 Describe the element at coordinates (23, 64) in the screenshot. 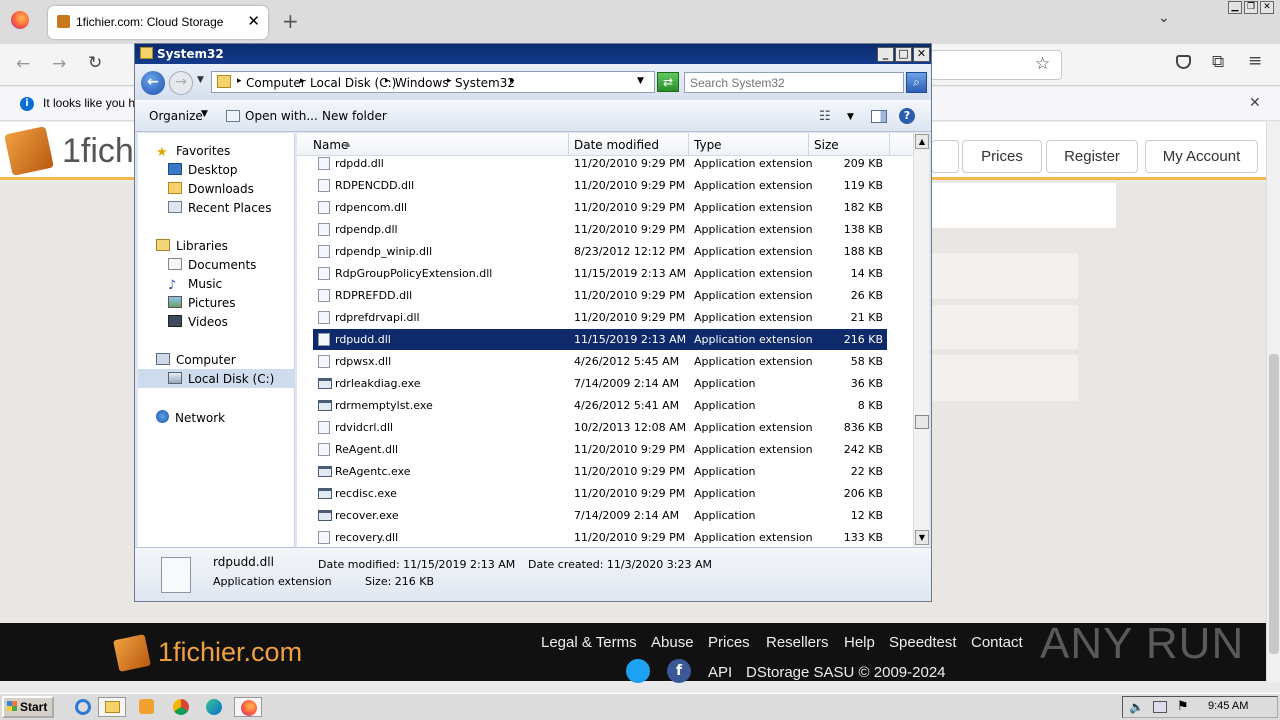

I see `back-arrow-icon: ←` at that location.